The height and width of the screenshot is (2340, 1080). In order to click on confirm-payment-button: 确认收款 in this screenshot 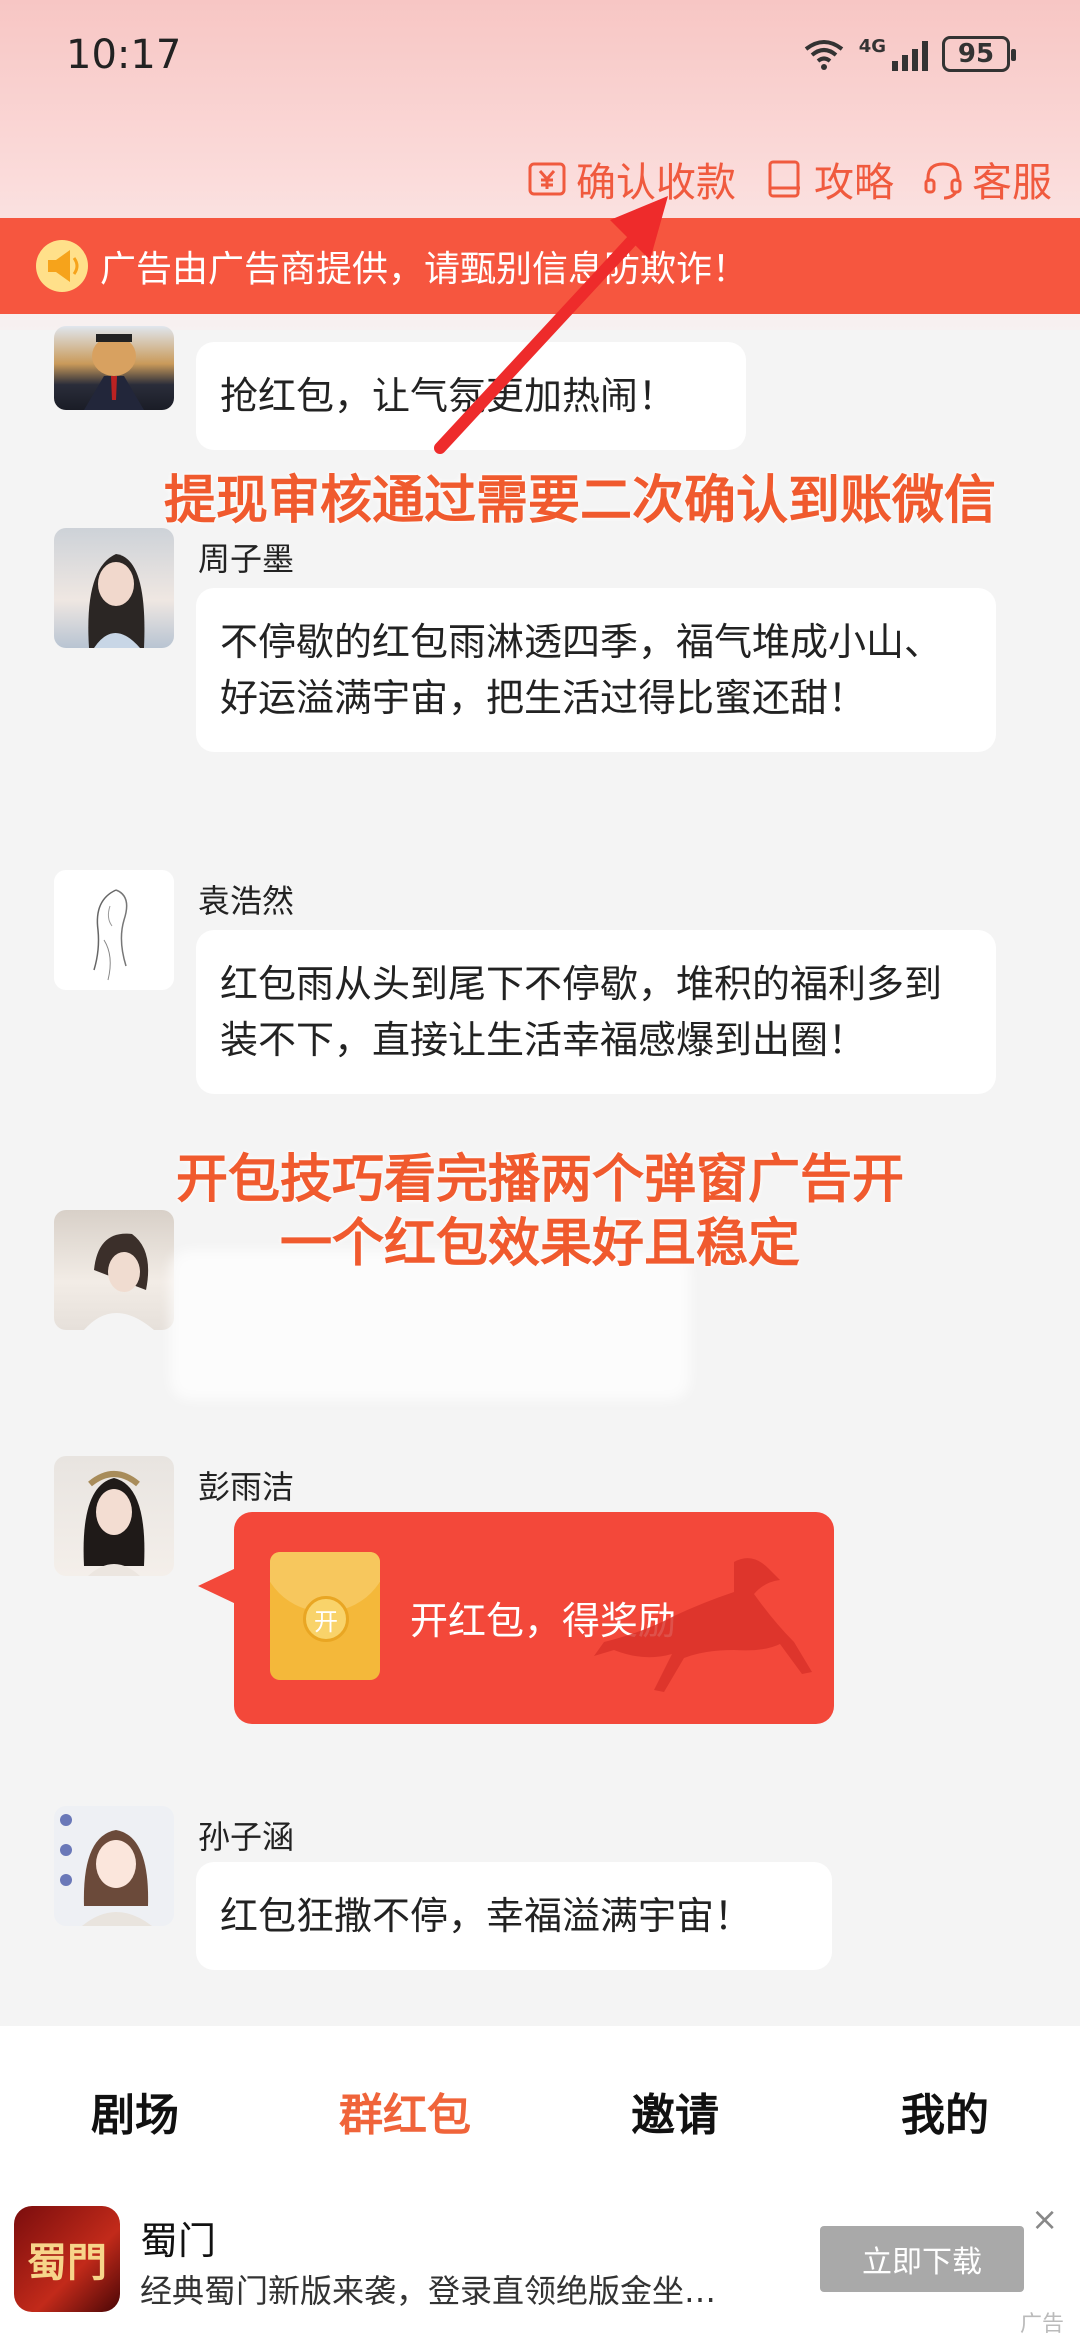, I will do `click(631, 179)`.